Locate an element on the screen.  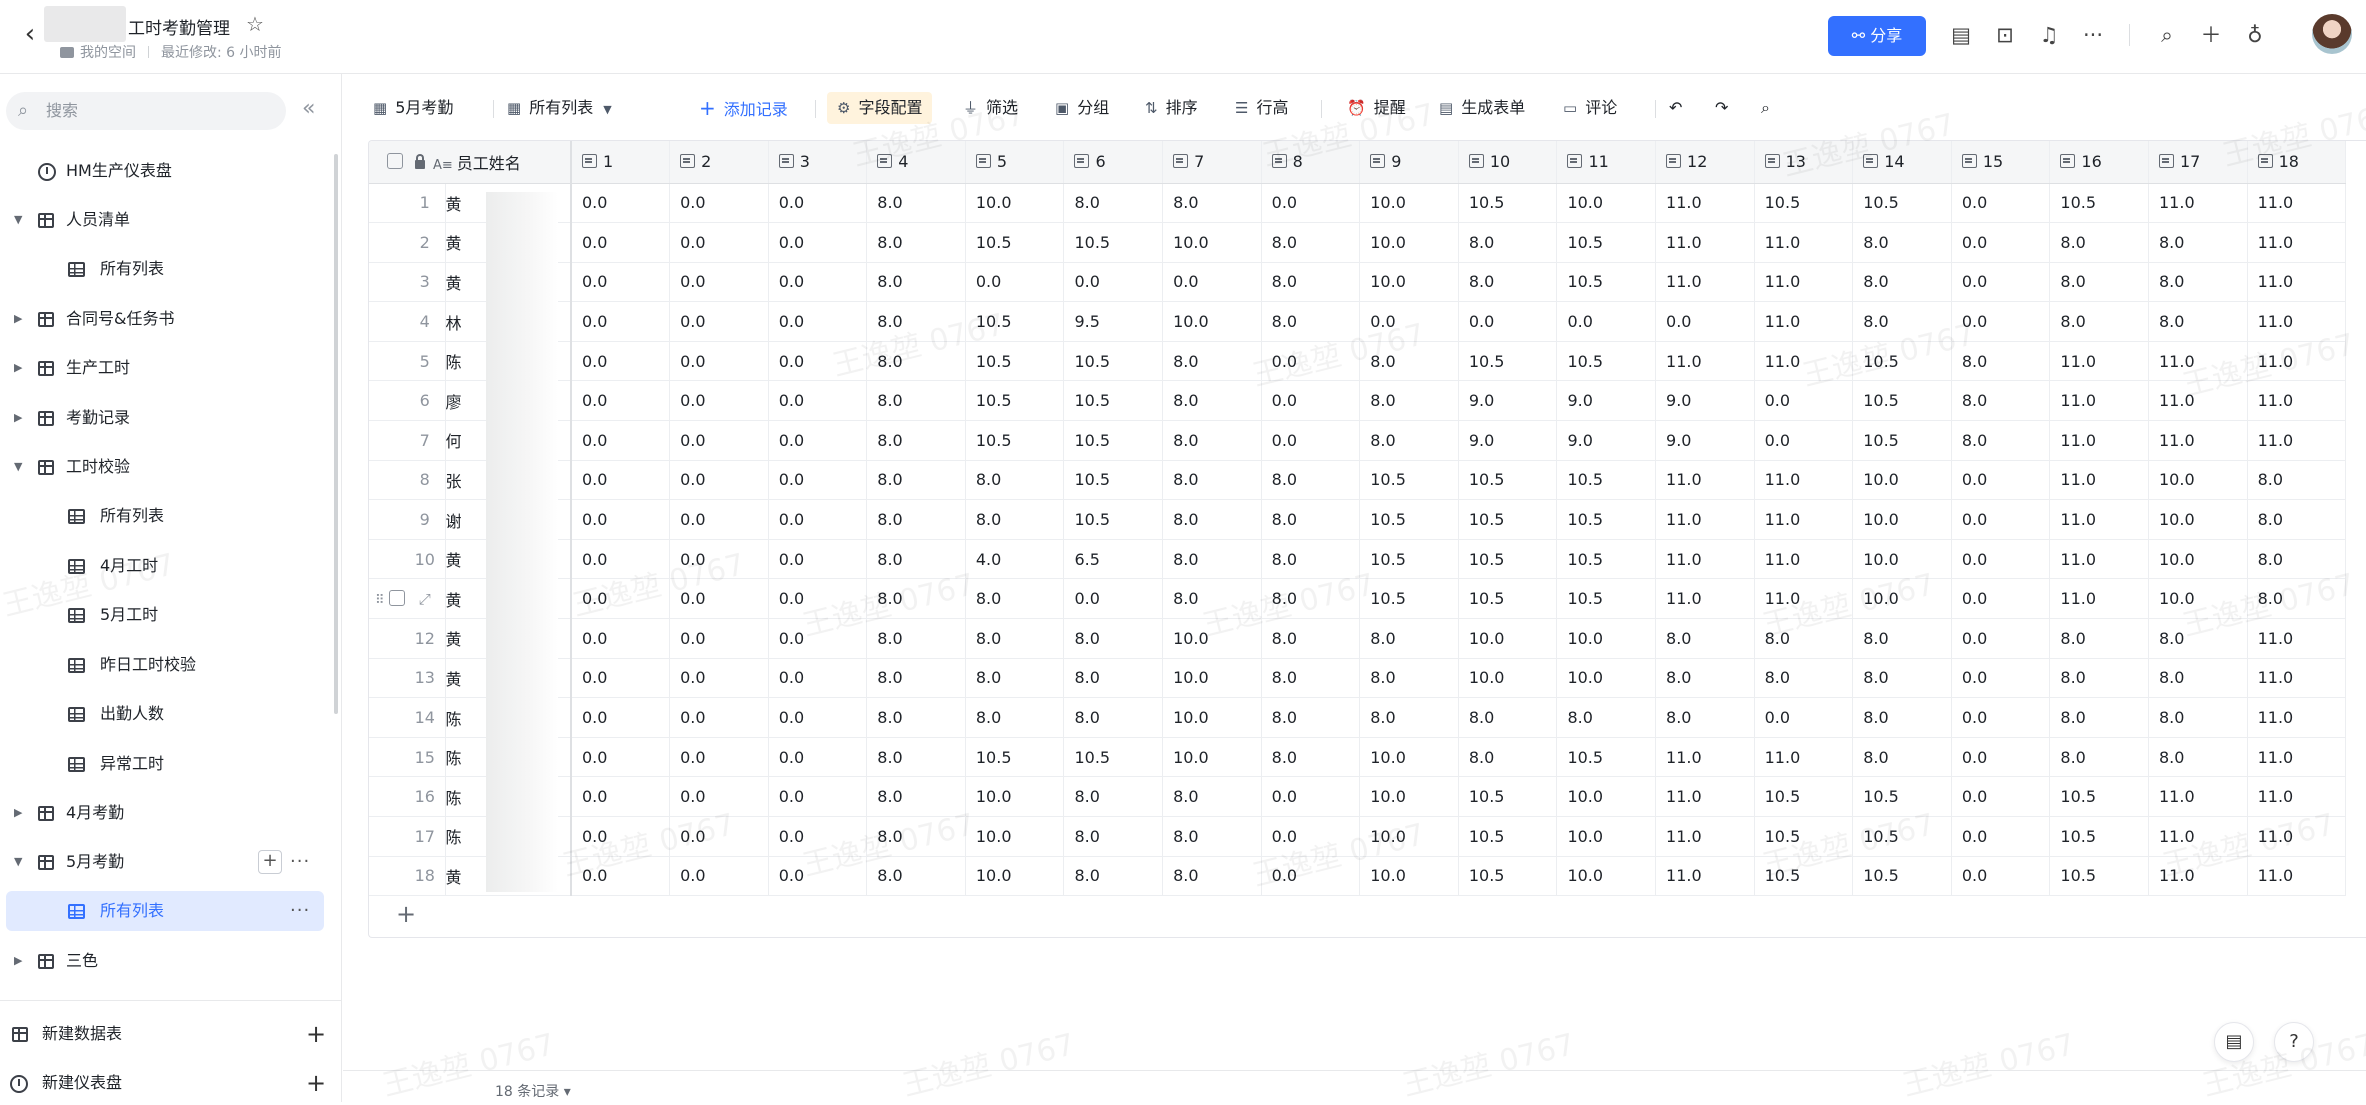
caret-down-icon: ▼ is located at coordinates (18, 862).